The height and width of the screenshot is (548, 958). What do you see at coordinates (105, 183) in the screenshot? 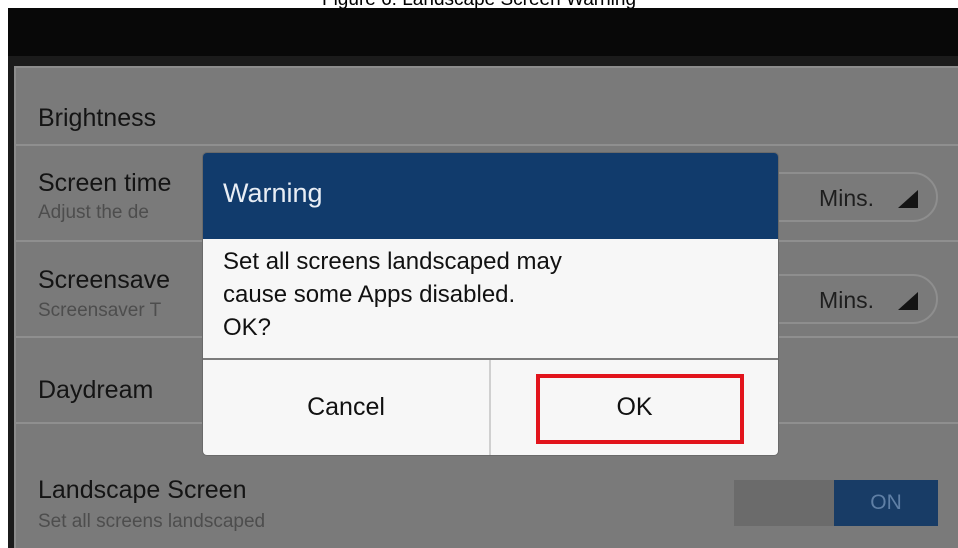
I see `setting-title: Screen time` at bounding box center [105, 183].